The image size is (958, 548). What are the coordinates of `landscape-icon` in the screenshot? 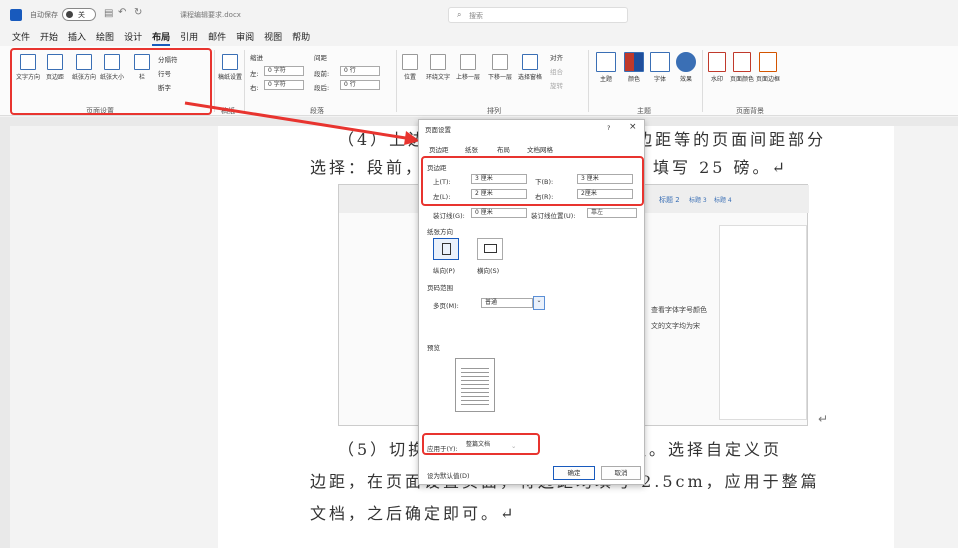 It's located at (490, 248).